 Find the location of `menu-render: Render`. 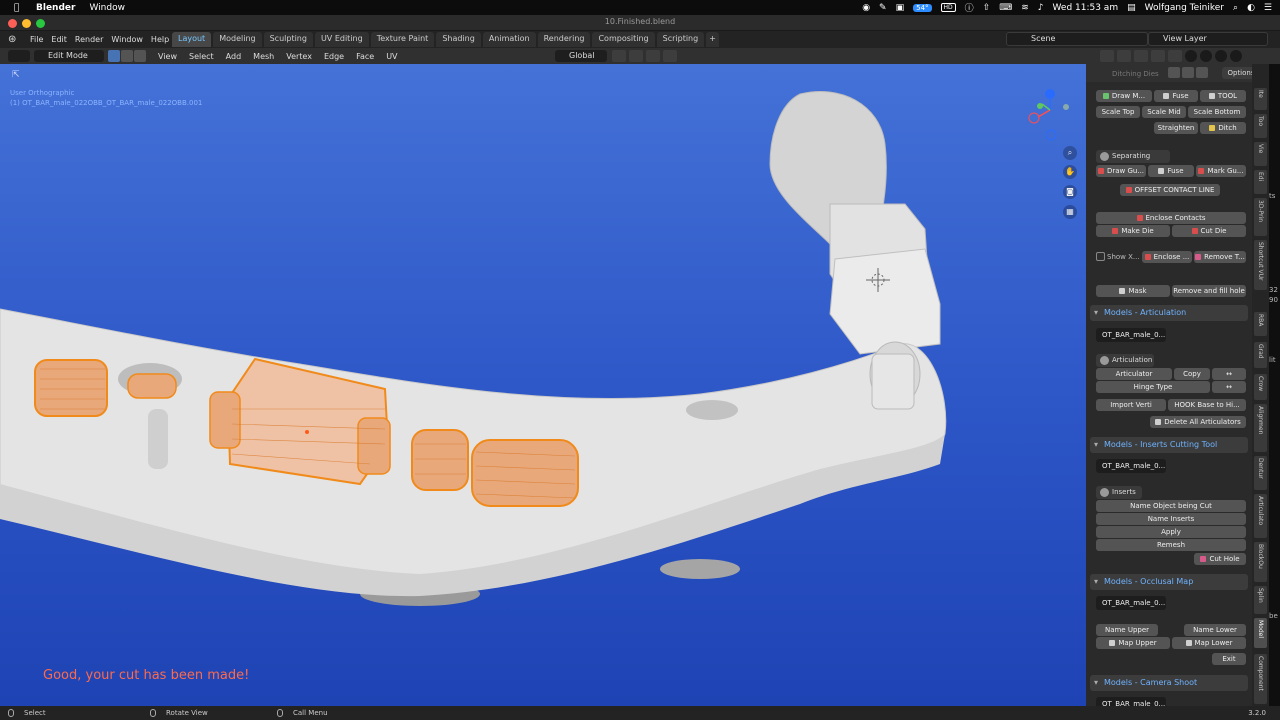

menu-render: Render is located at coordinates (89, 39).